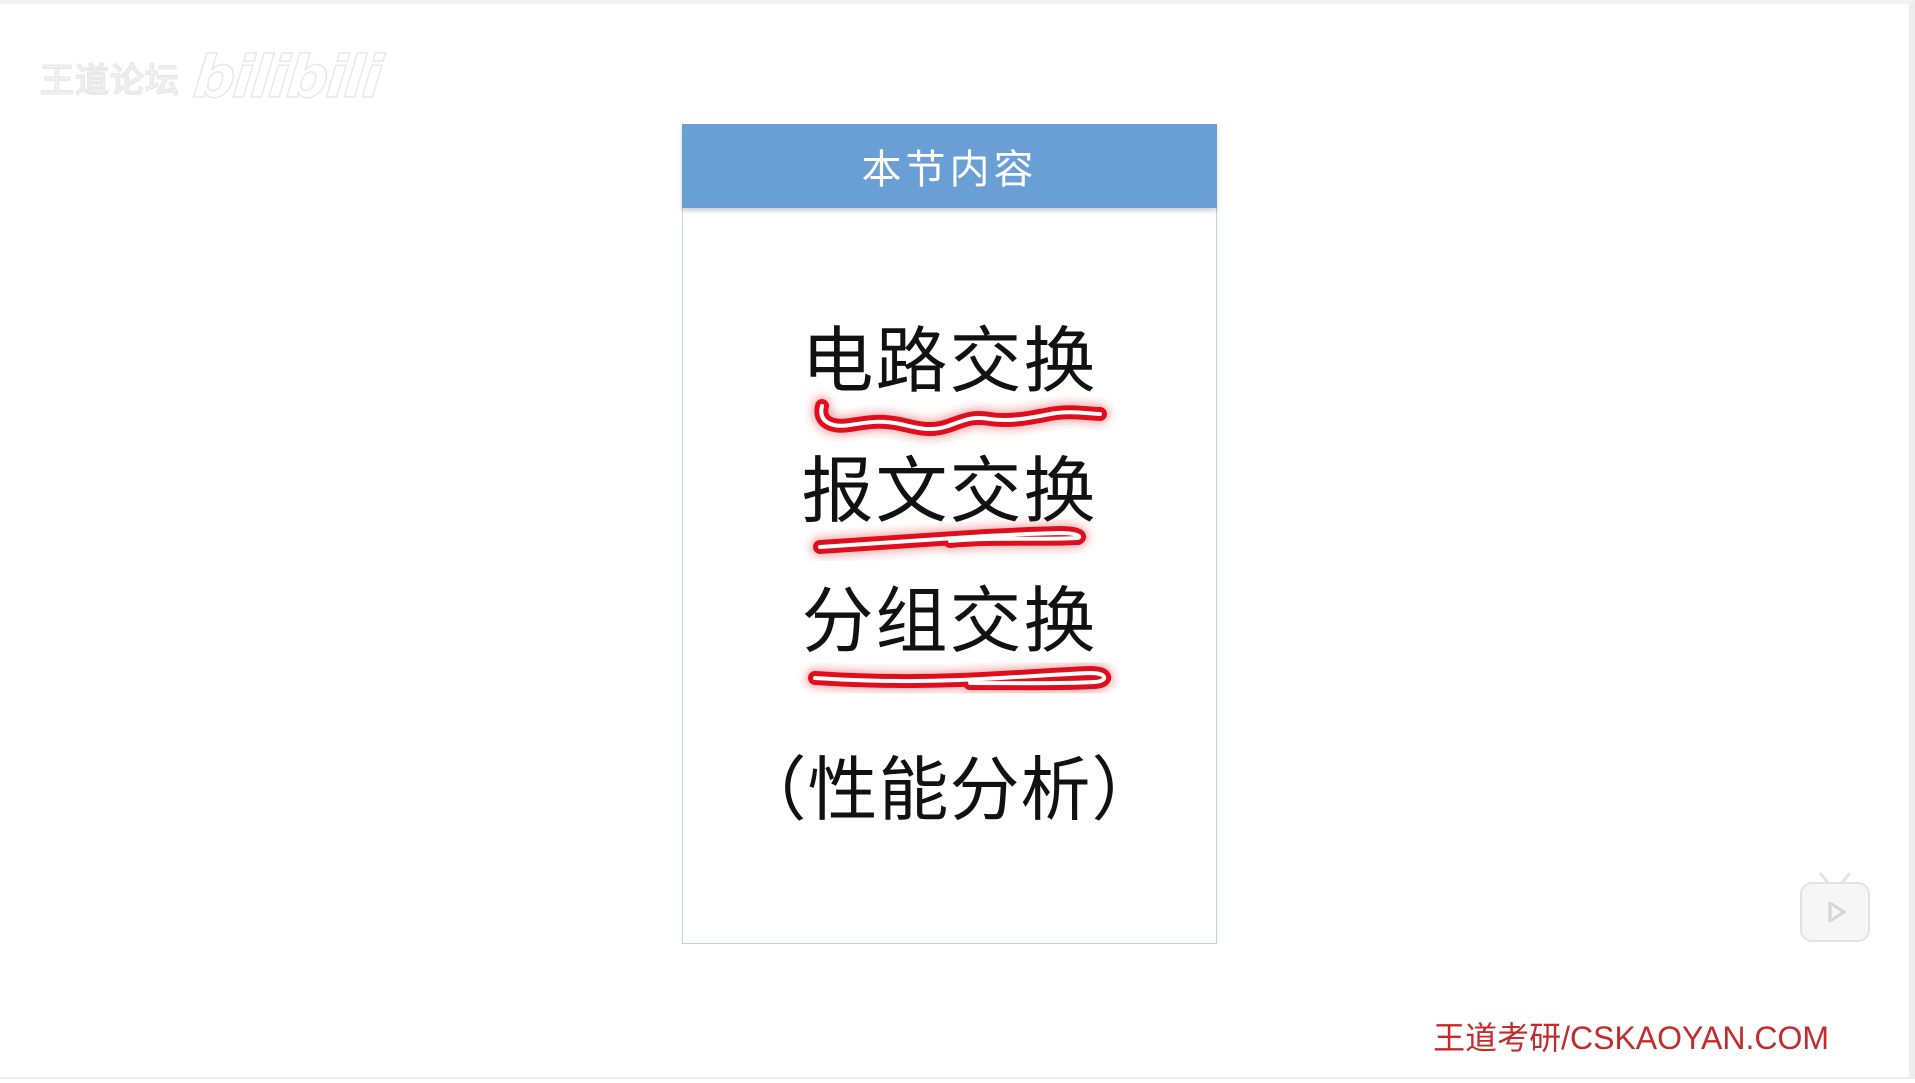  I want to click on topic-message-switching: 报文交换, so click(949, 491).